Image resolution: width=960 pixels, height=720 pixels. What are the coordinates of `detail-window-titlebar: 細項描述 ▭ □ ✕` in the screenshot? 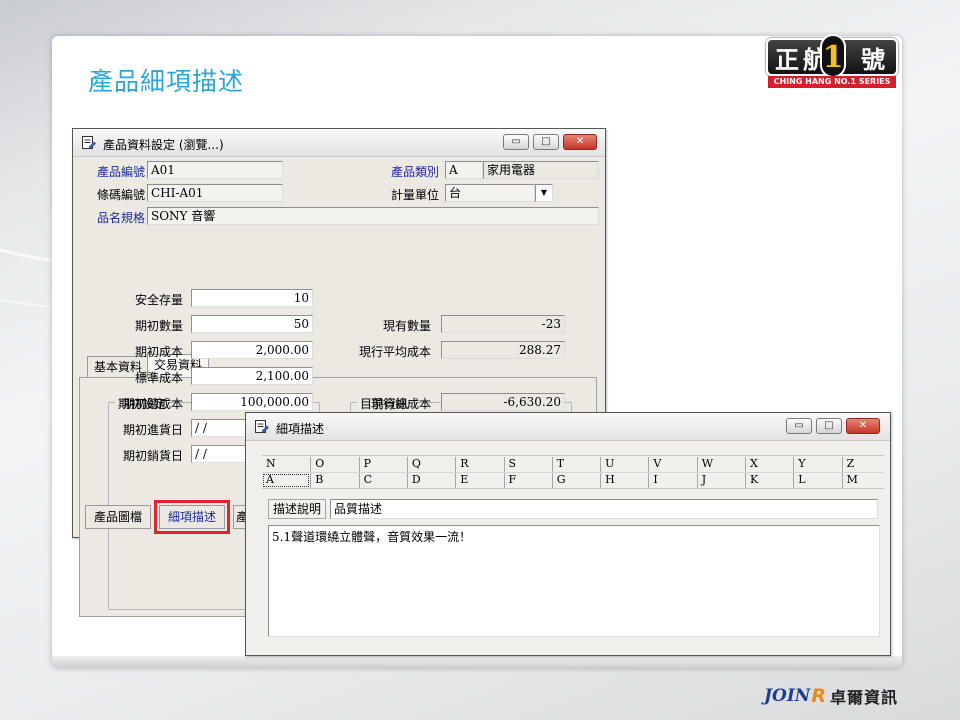 It's located at (568, 427).